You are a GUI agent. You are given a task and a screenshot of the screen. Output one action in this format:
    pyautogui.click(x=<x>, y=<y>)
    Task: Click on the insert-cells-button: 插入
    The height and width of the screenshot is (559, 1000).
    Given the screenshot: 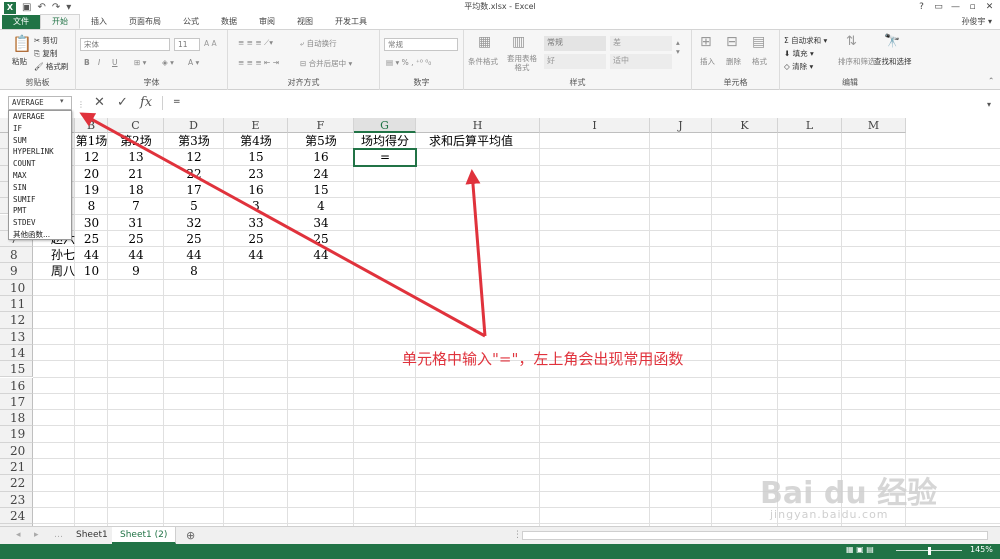 What is the action you would take?
    pyautogui.click(x=707, y=61)
    